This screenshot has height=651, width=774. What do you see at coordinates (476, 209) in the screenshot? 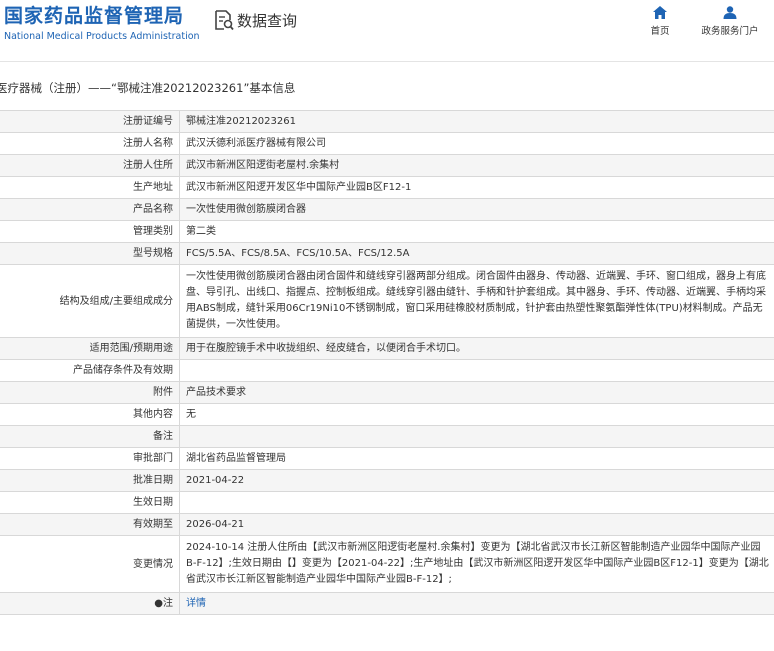
I see `row-value: 一次性使用微创筋膜闭合器` at bounding box center [476, 209].